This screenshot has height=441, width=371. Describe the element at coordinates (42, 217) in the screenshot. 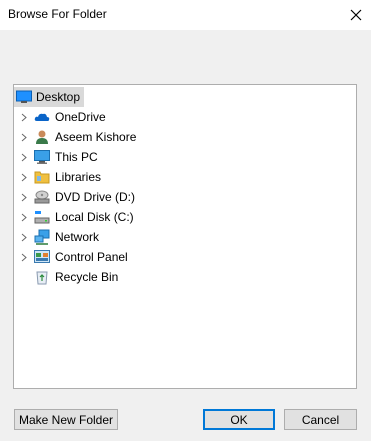

I see `local-disk-icon` at that location.